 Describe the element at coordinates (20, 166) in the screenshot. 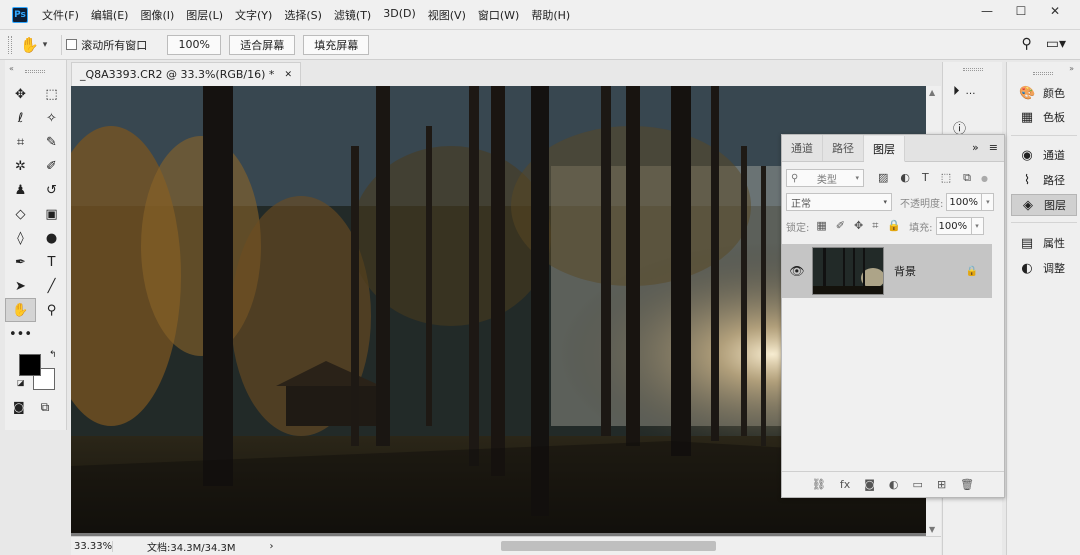

I see `healing-brush-tool-icon: ✲` at that location.